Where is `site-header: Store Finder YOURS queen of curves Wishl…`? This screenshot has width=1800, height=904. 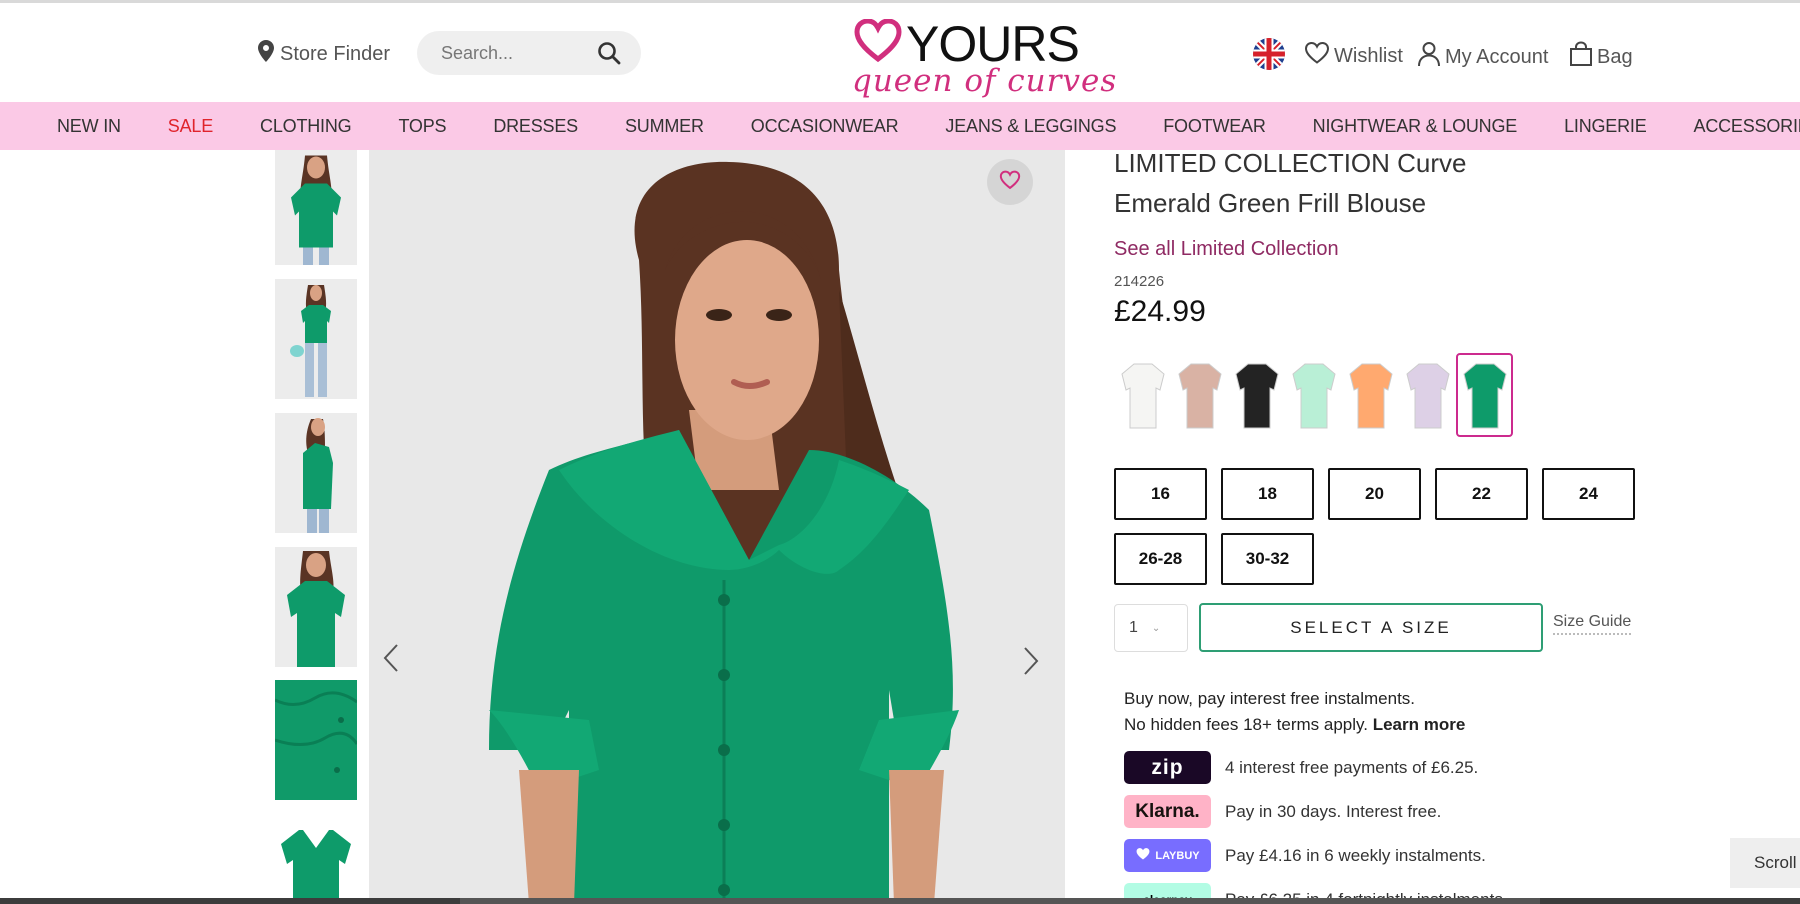 site-header: Store Finder YOURS queen of curves Wishl… is located at coordinates (900, 52).